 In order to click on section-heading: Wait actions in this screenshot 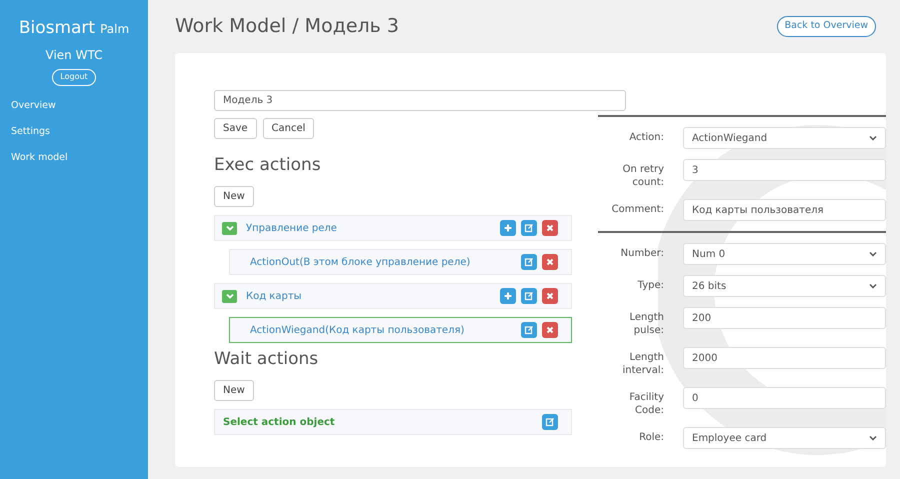, I will do `click(267, 359)`.